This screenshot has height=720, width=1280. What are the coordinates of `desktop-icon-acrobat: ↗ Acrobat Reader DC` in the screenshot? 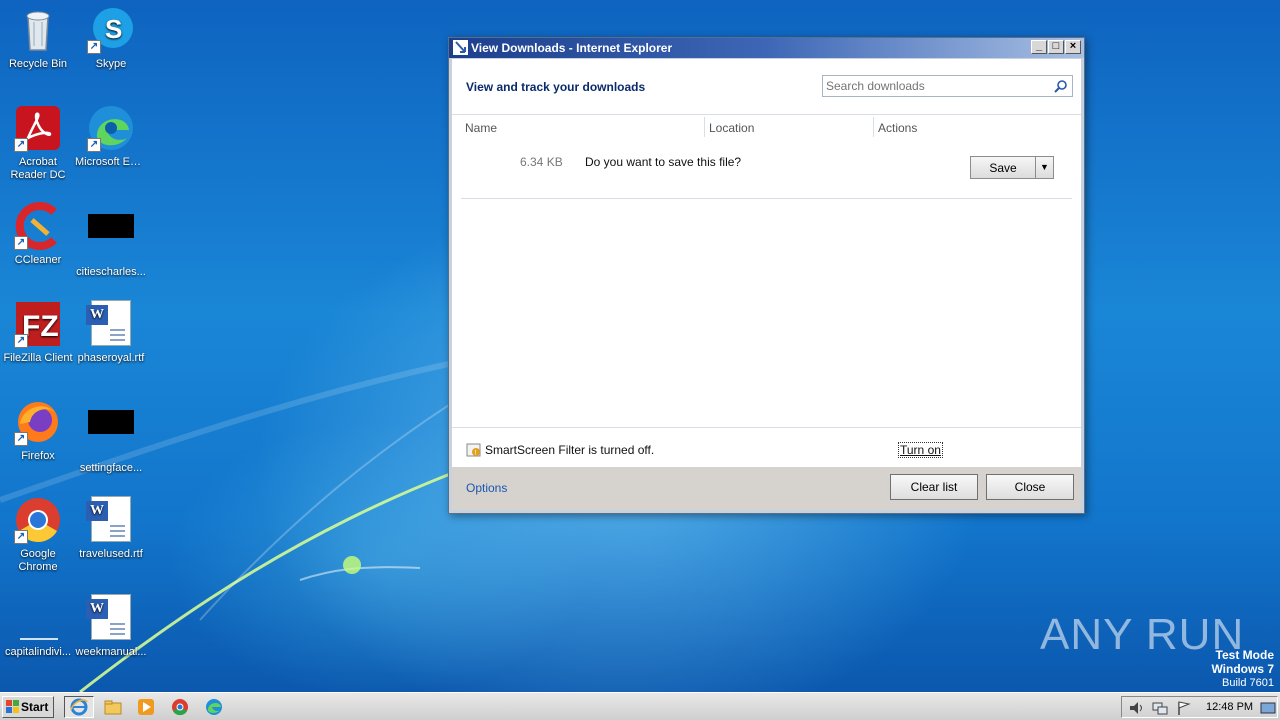 It's located at (38, 143).